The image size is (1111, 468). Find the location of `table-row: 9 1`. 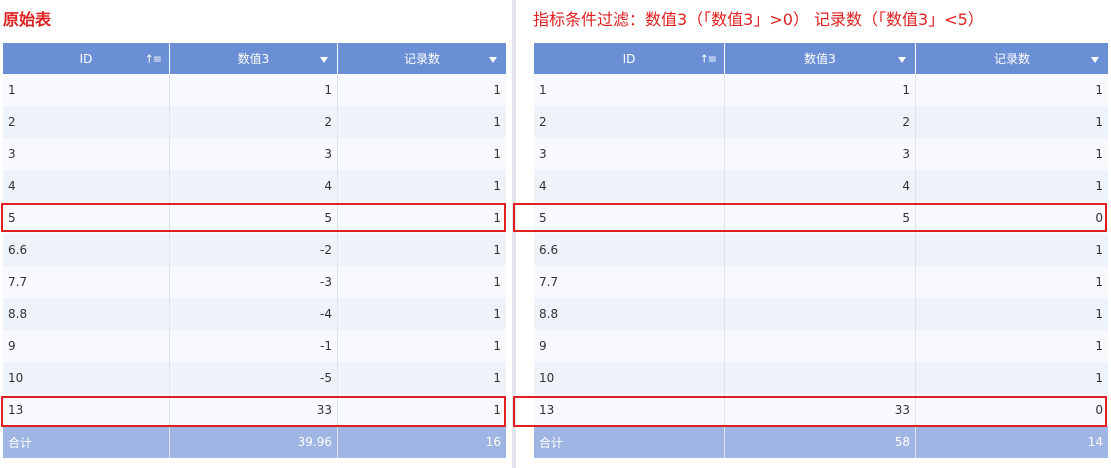

table-row: 9 1 is located at coordinates (821, 346).